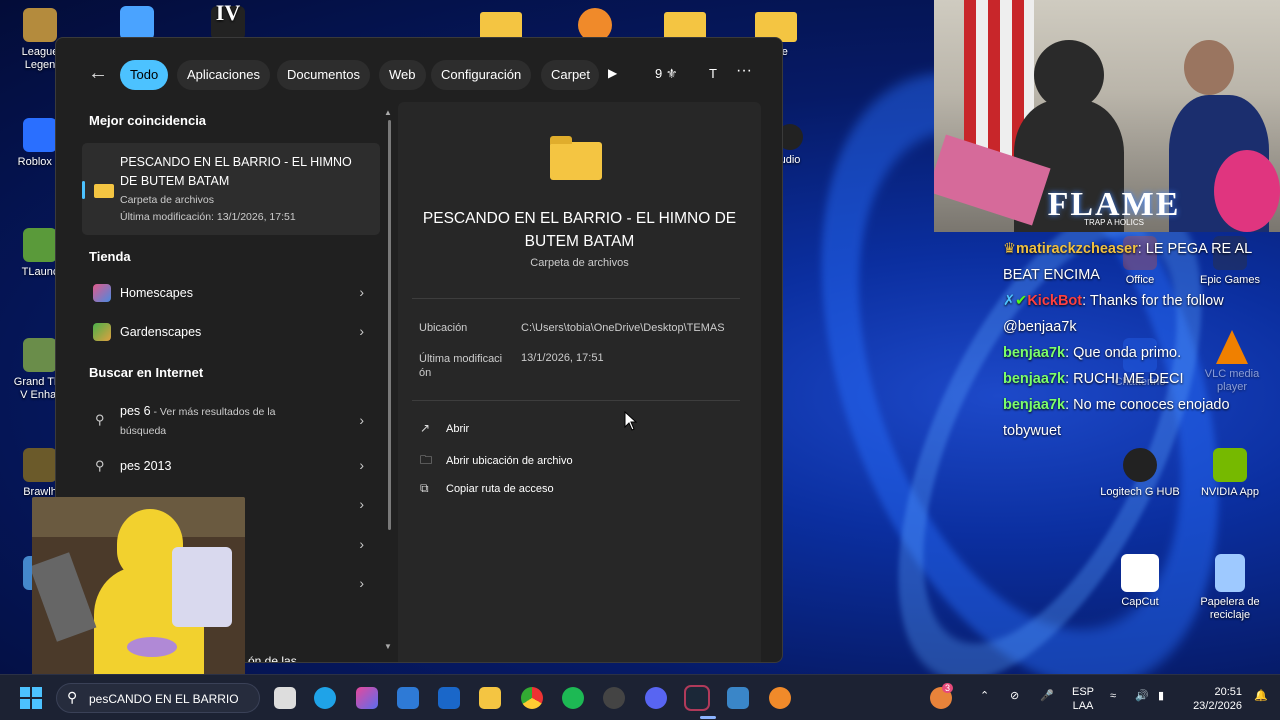 This screenshot has width=1280, height=720. What do you see at coordinates (1093, 379) in the screenshot?
I see `chat-message: benjaa7k: RUCHI ME DECI` at bounding box center [1093, 379].